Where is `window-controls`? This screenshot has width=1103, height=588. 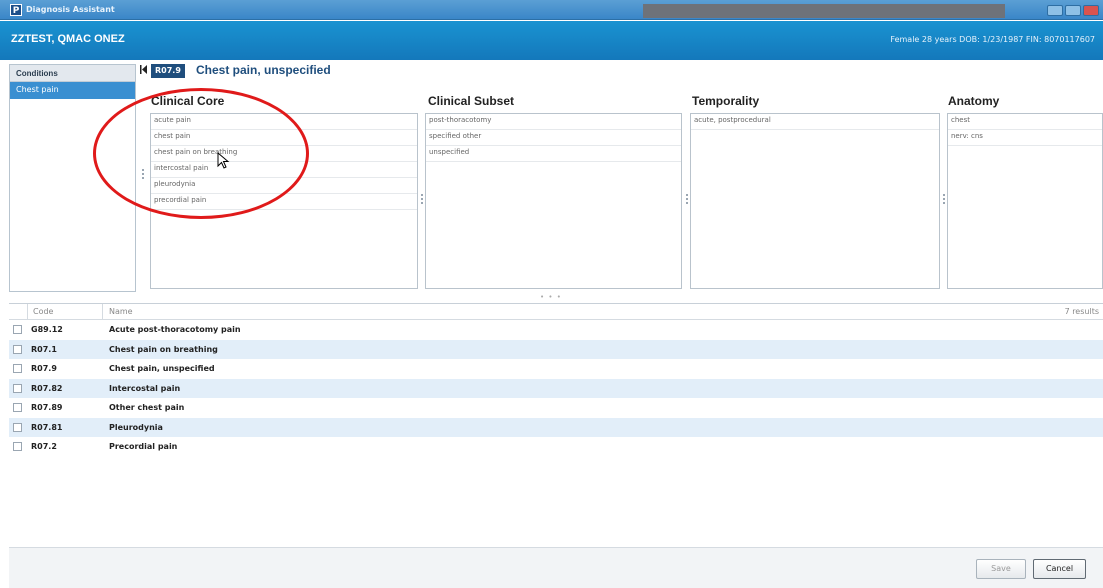 window-controls is located at coordinates (1073, 10).